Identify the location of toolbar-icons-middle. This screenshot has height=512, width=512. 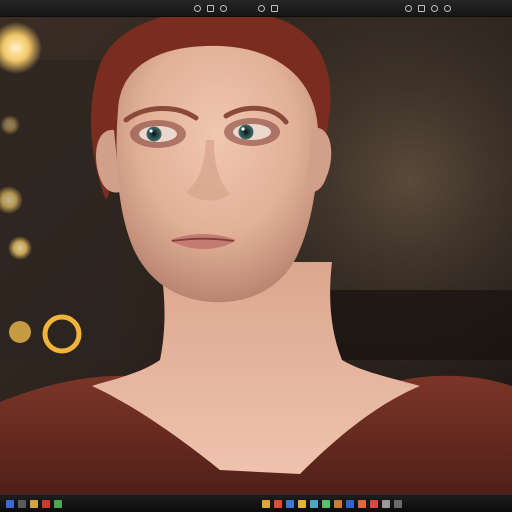
(268, 8).